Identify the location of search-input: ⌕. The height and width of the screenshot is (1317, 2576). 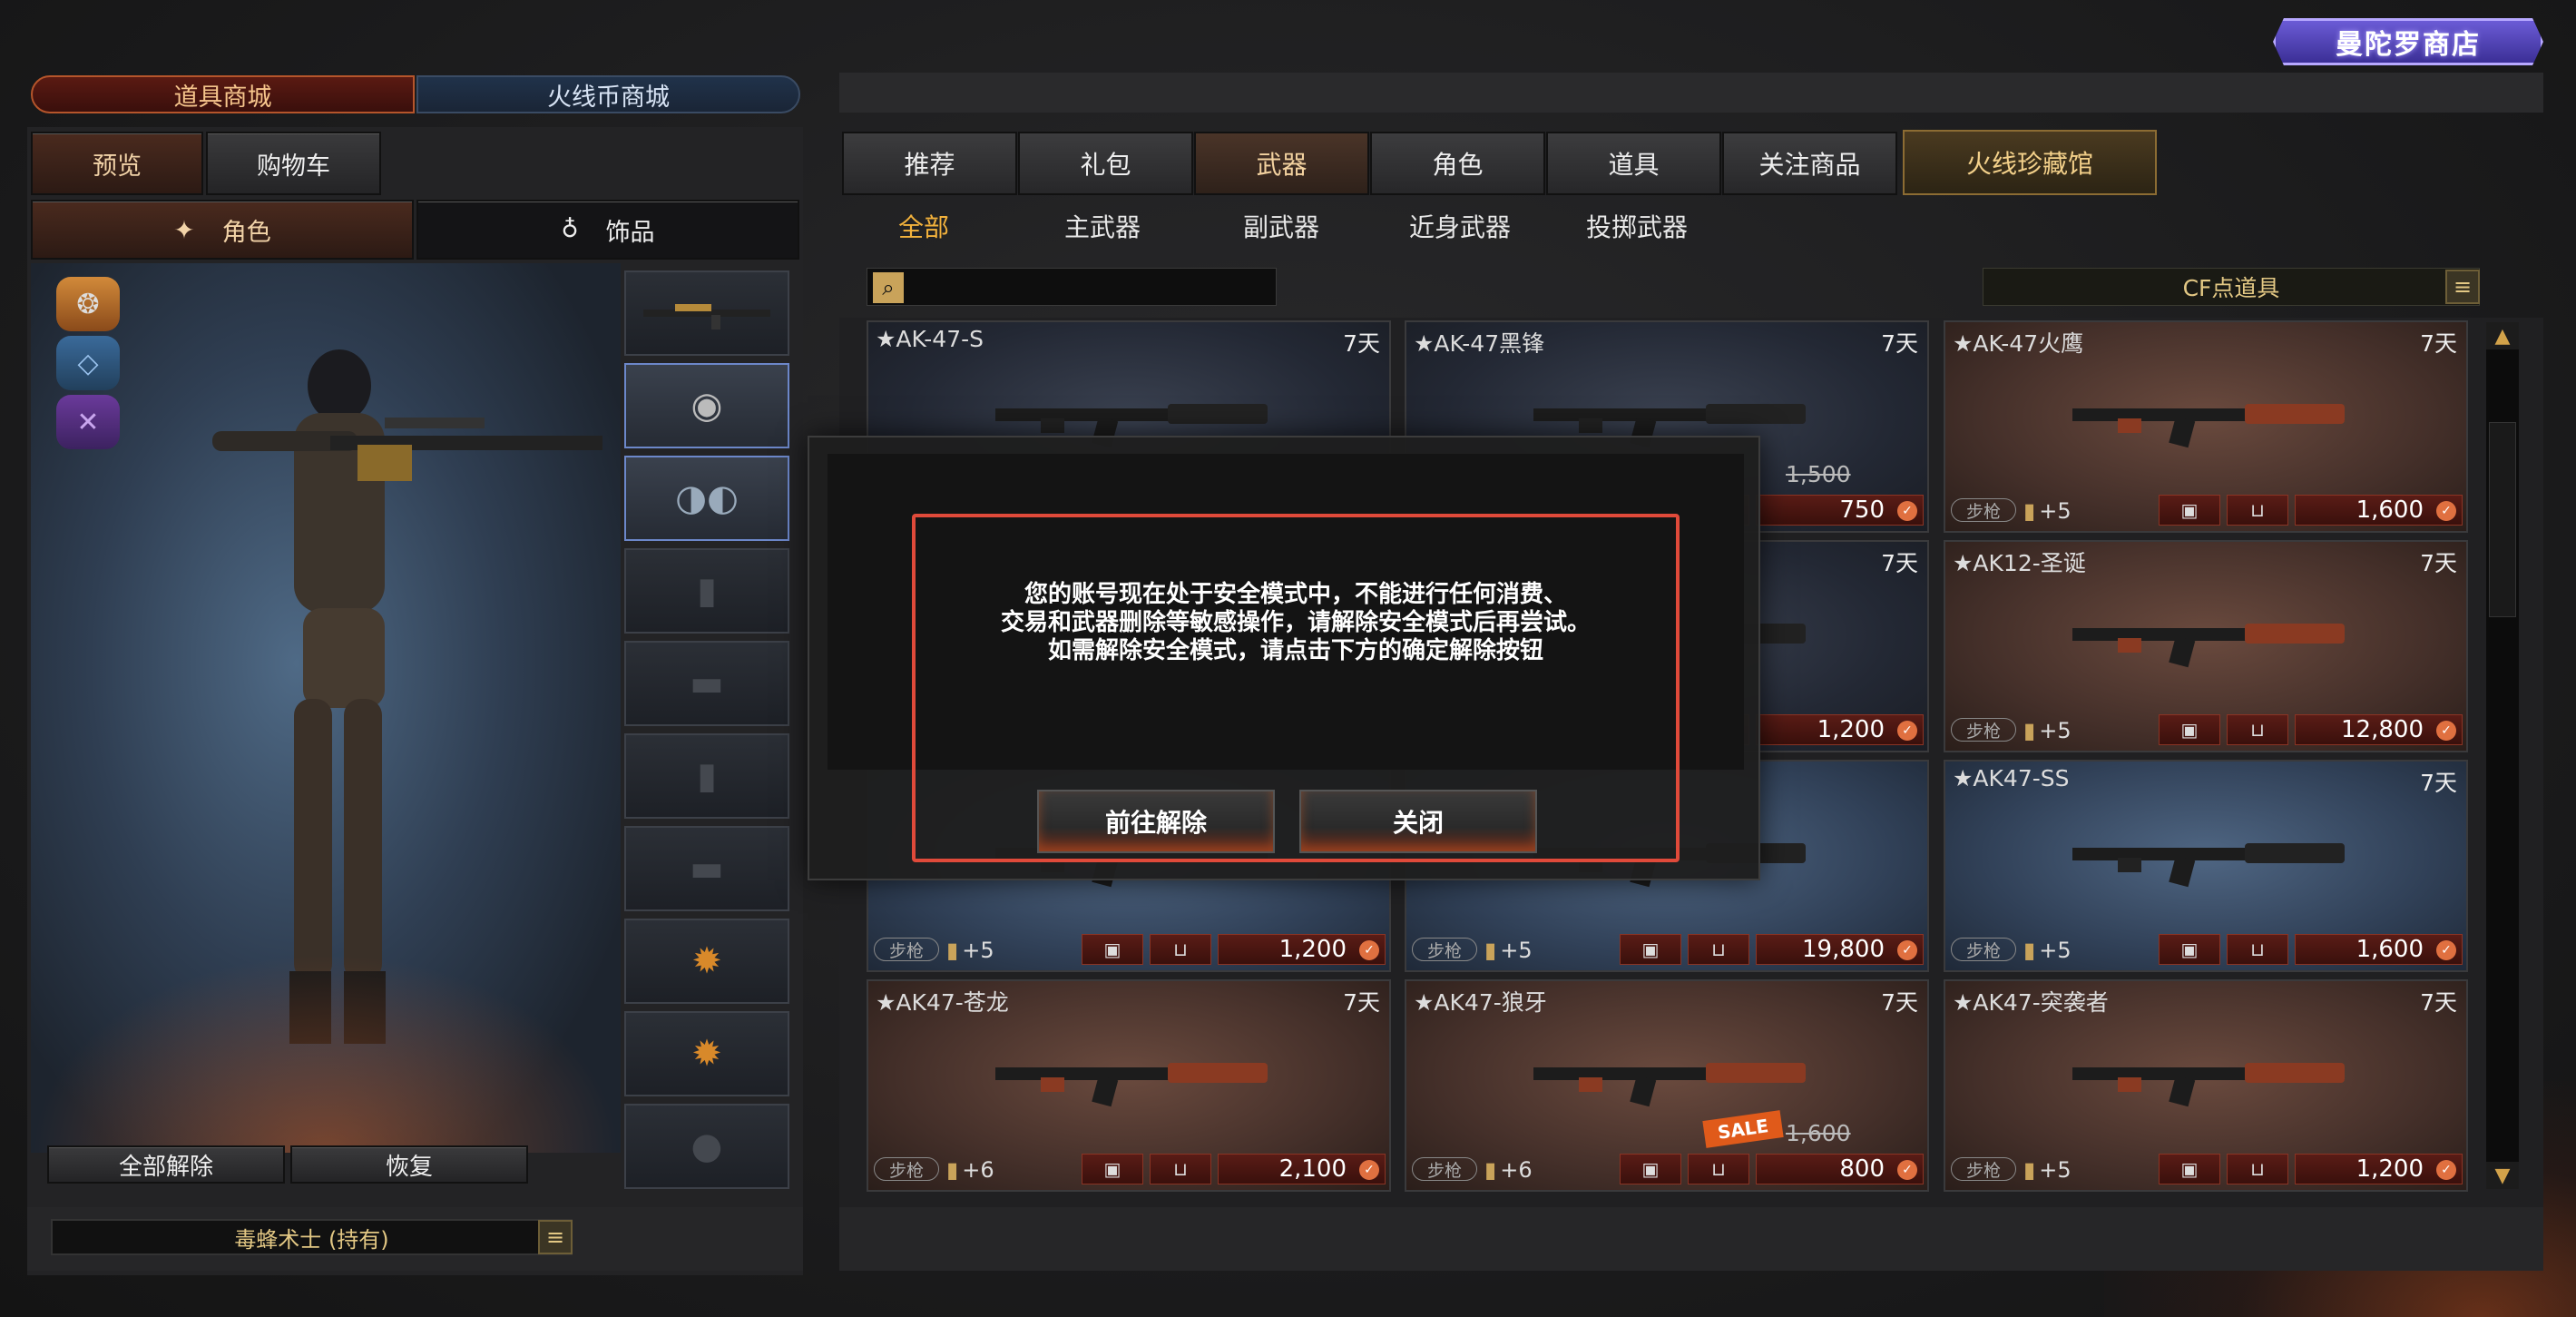
(1072, 287).